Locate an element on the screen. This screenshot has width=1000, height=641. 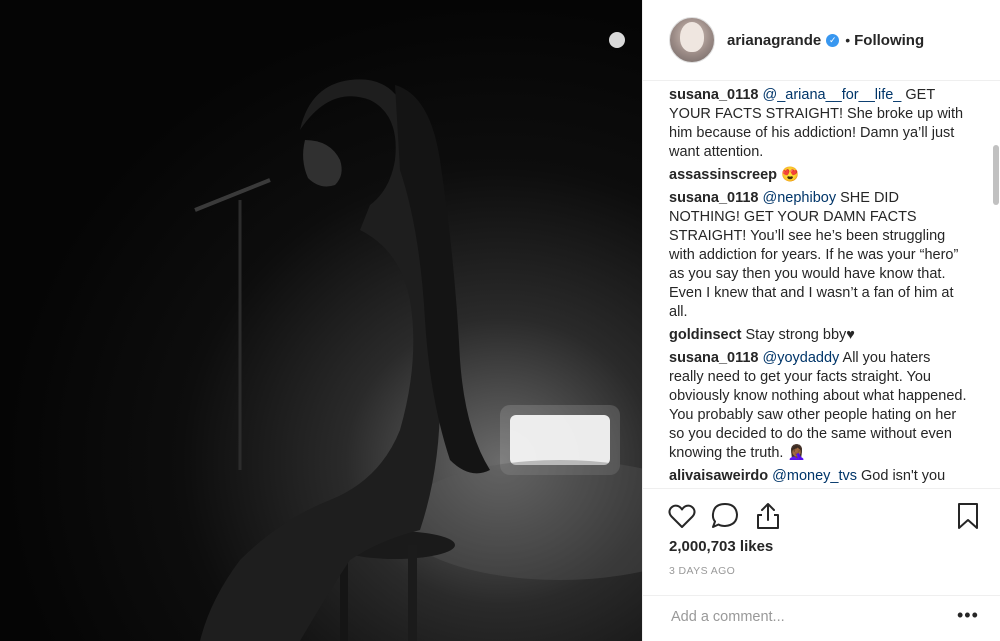
add-comment-section: ••• is located at coordinates (821, 617).